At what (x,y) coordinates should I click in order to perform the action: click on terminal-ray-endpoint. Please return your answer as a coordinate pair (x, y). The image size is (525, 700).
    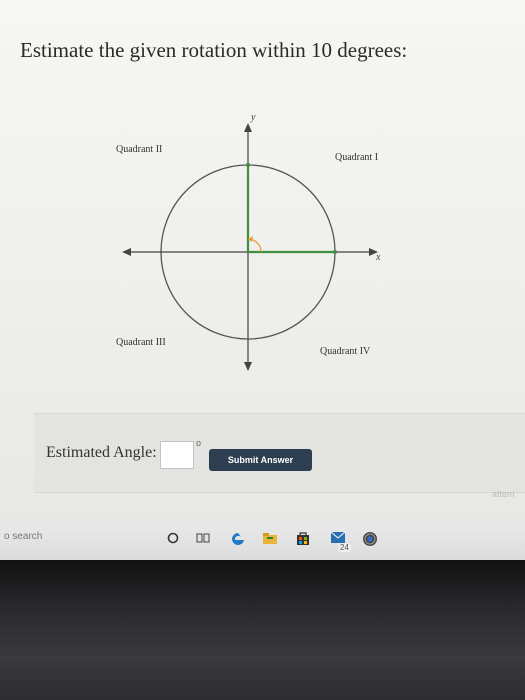
    Looking at the image, I should click on (248, 165).